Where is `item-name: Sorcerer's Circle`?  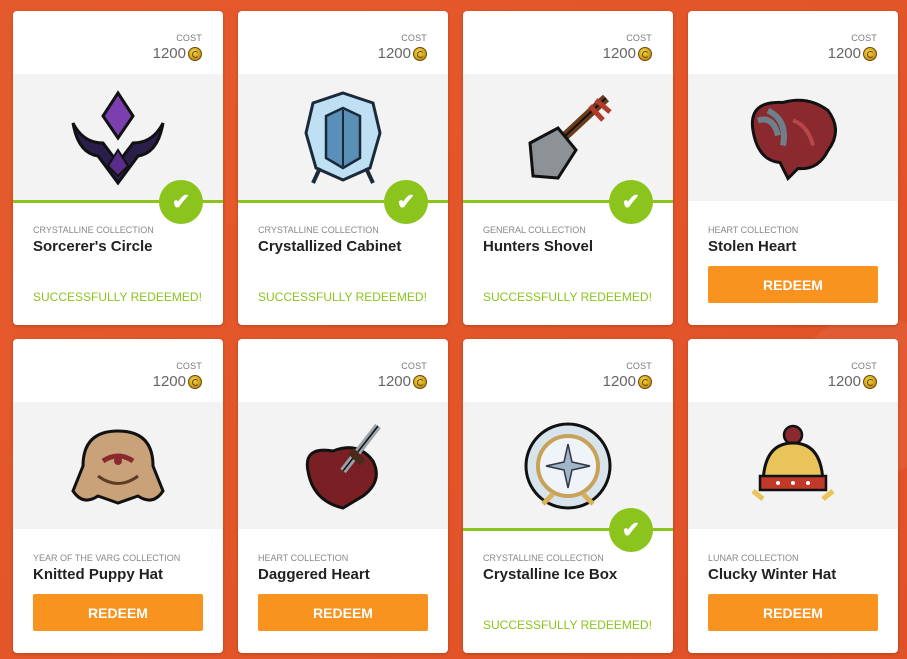 item-name: Sorcerer's Circle is located at coordinates (93, 246).